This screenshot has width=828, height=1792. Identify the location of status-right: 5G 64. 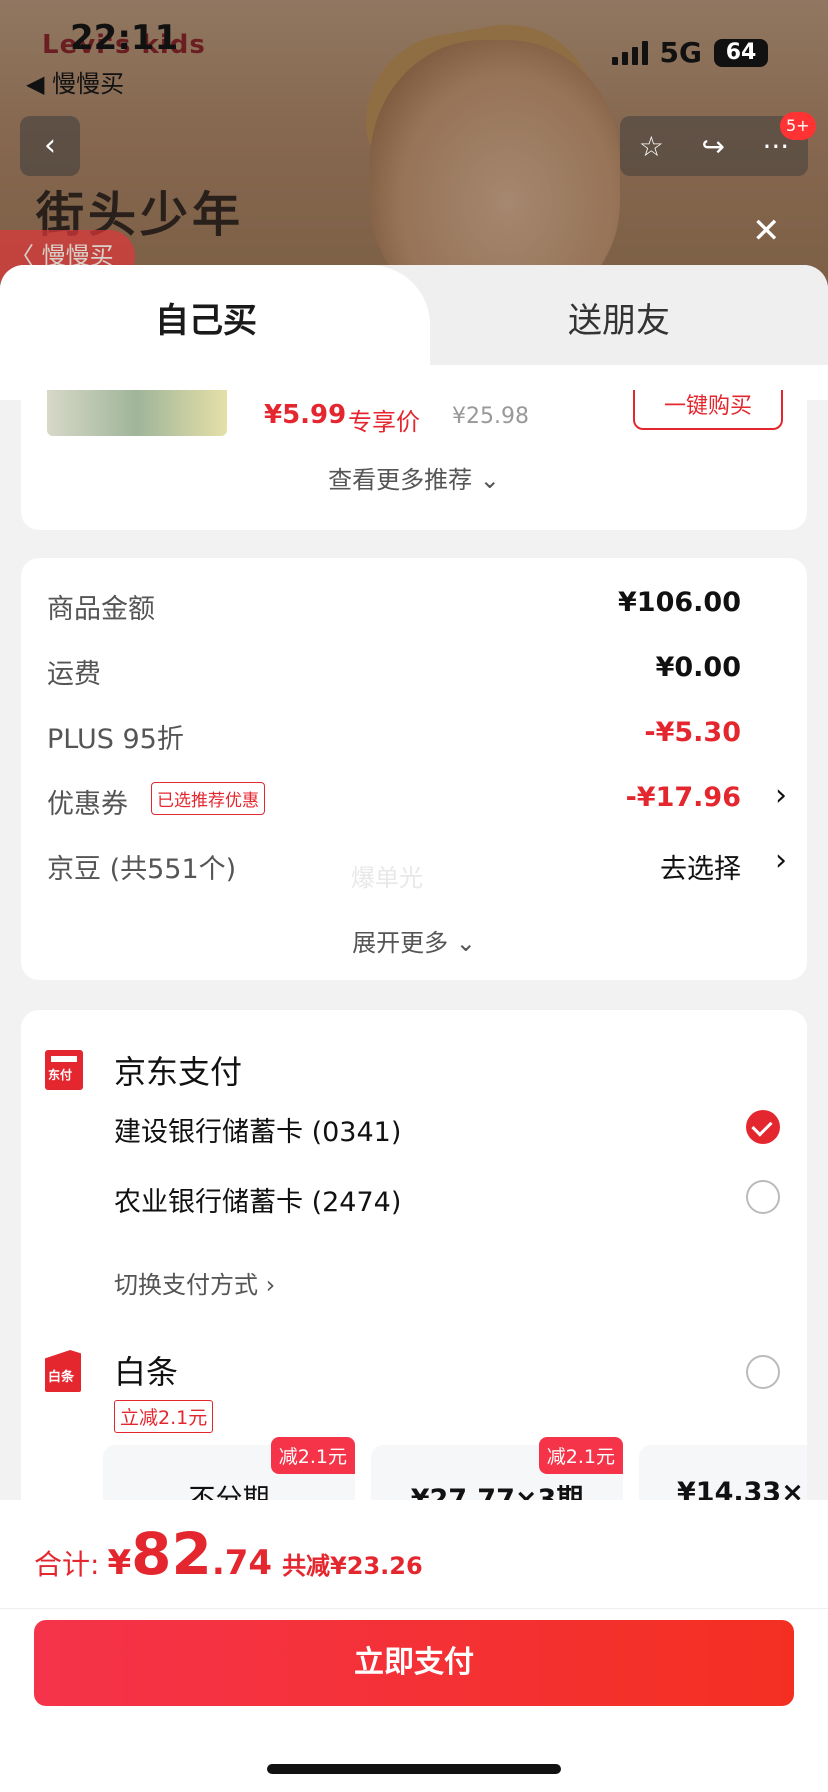
(689, 52).